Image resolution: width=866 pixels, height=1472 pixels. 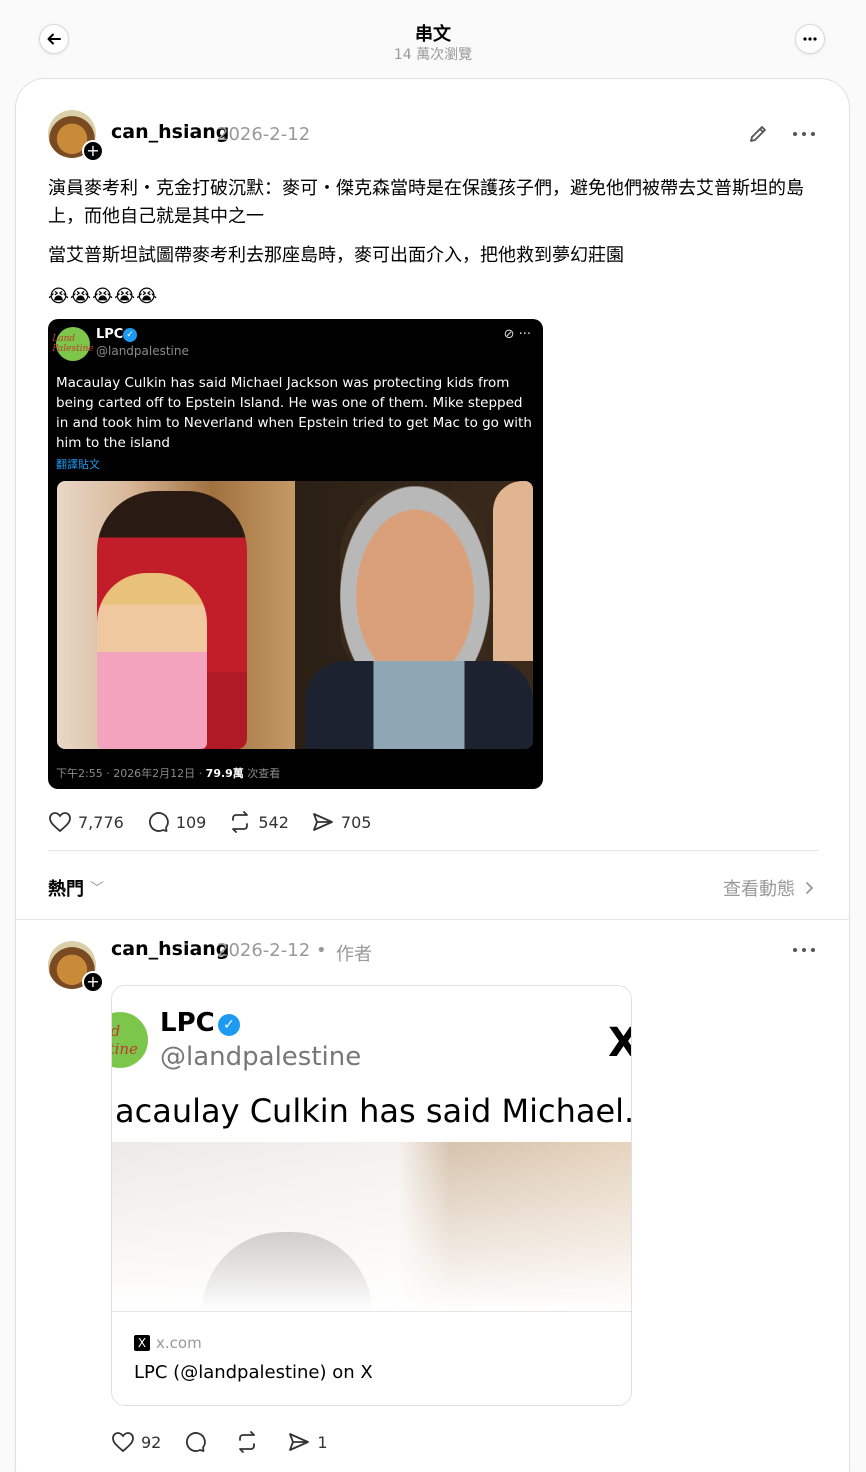 I want to click on page-more-button, so click(x=810, y=39).